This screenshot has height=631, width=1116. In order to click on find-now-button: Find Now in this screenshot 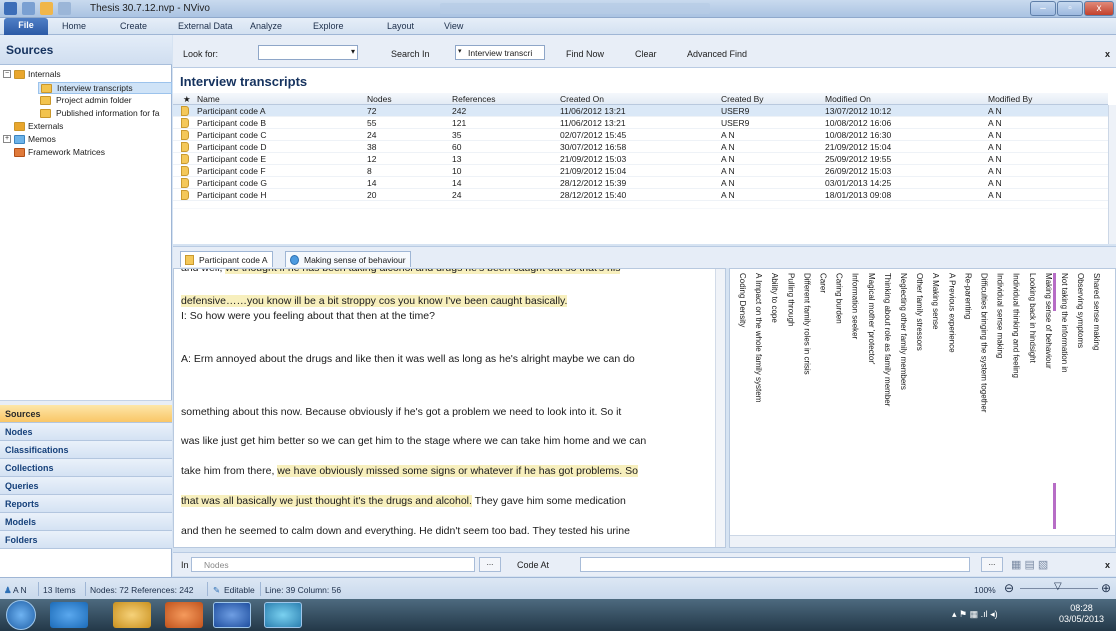, I will do `click(585, 54)`.